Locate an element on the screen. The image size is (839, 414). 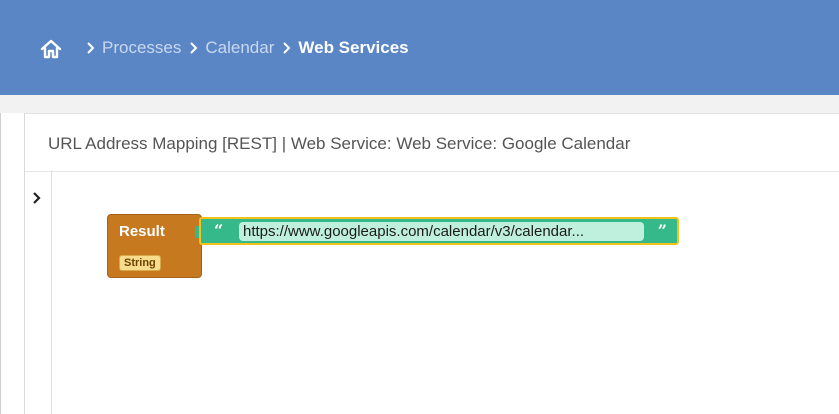
breadcrumb-calendar: Calendar is located at coordinates (239, 48).